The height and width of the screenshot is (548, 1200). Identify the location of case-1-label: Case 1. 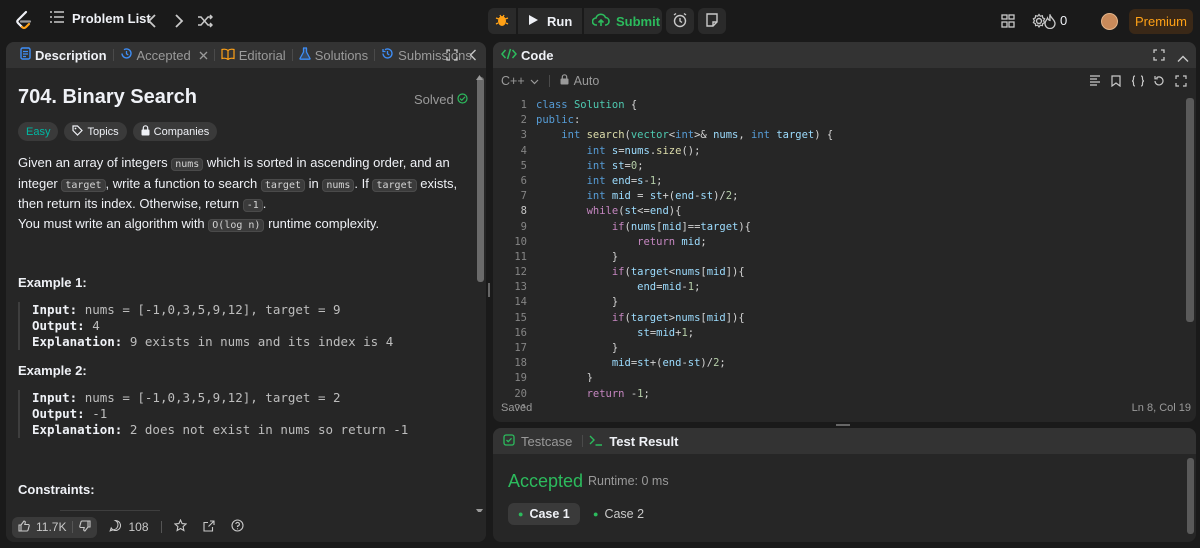
(549, 514).